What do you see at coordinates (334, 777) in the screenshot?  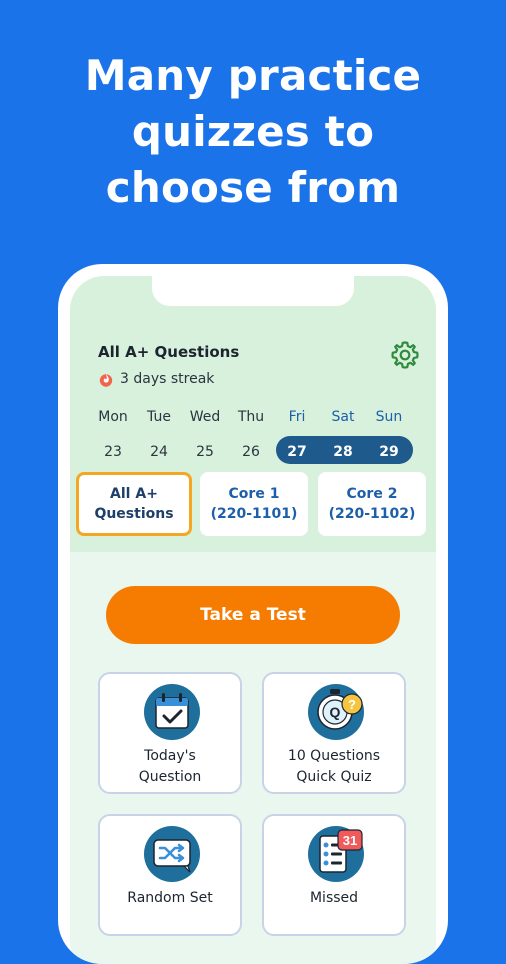 I see `card-label-line-2: Quick Quiz` at bounding box center [334, 777].